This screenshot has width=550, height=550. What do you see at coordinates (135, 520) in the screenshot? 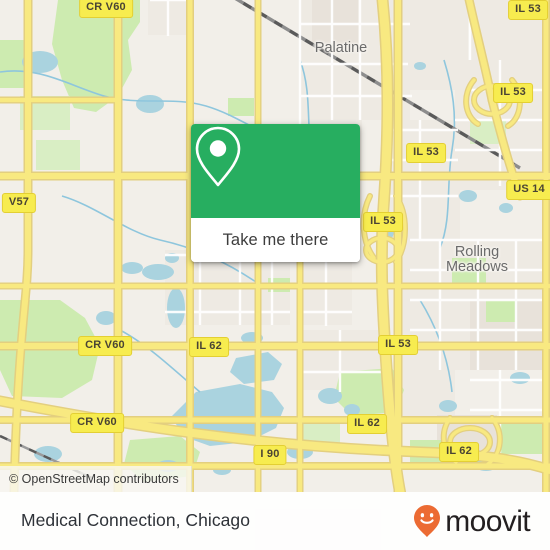
I see `page-title: Medical Connection, Chicago` at bounding box center [135, 520].